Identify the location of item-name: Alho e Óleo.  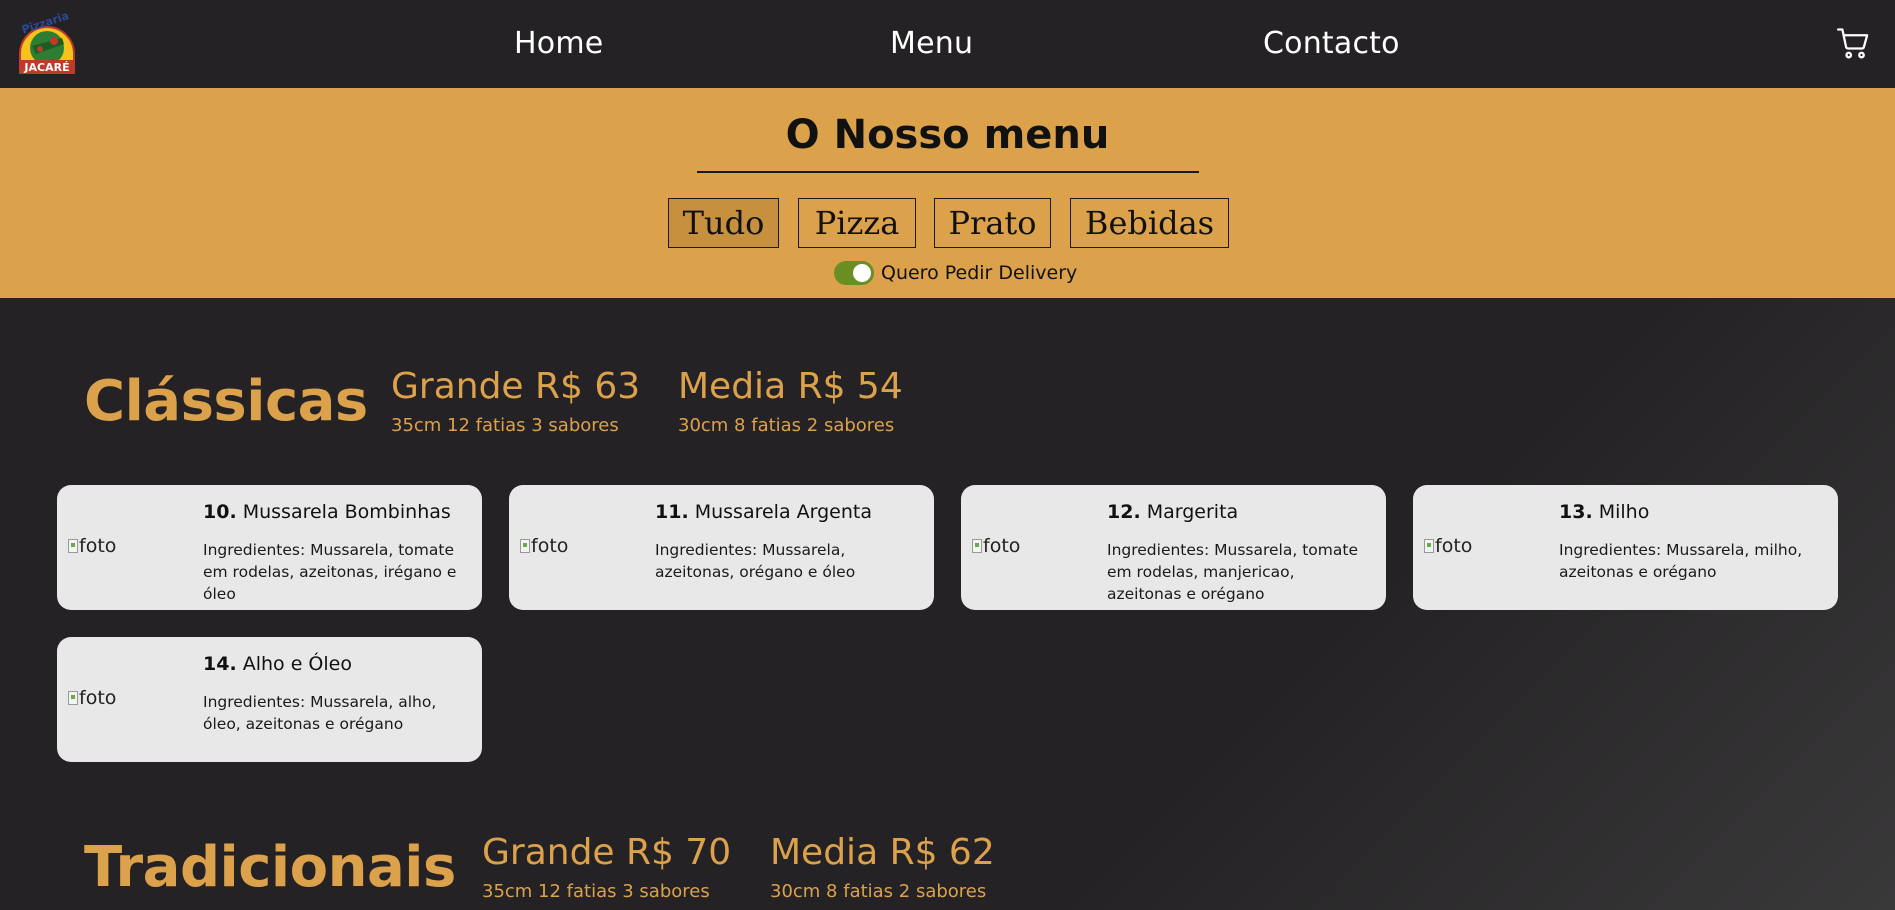
(297, 664).